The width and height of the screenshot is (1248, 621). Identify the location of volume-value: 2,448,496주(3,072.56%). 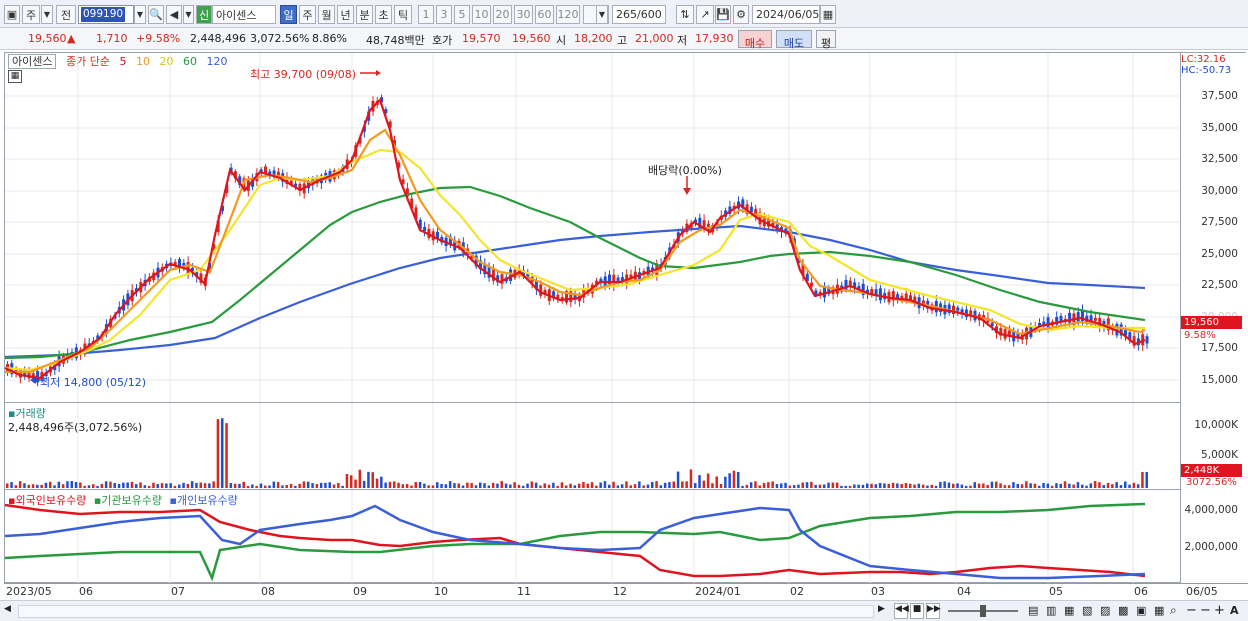
(75, 427).